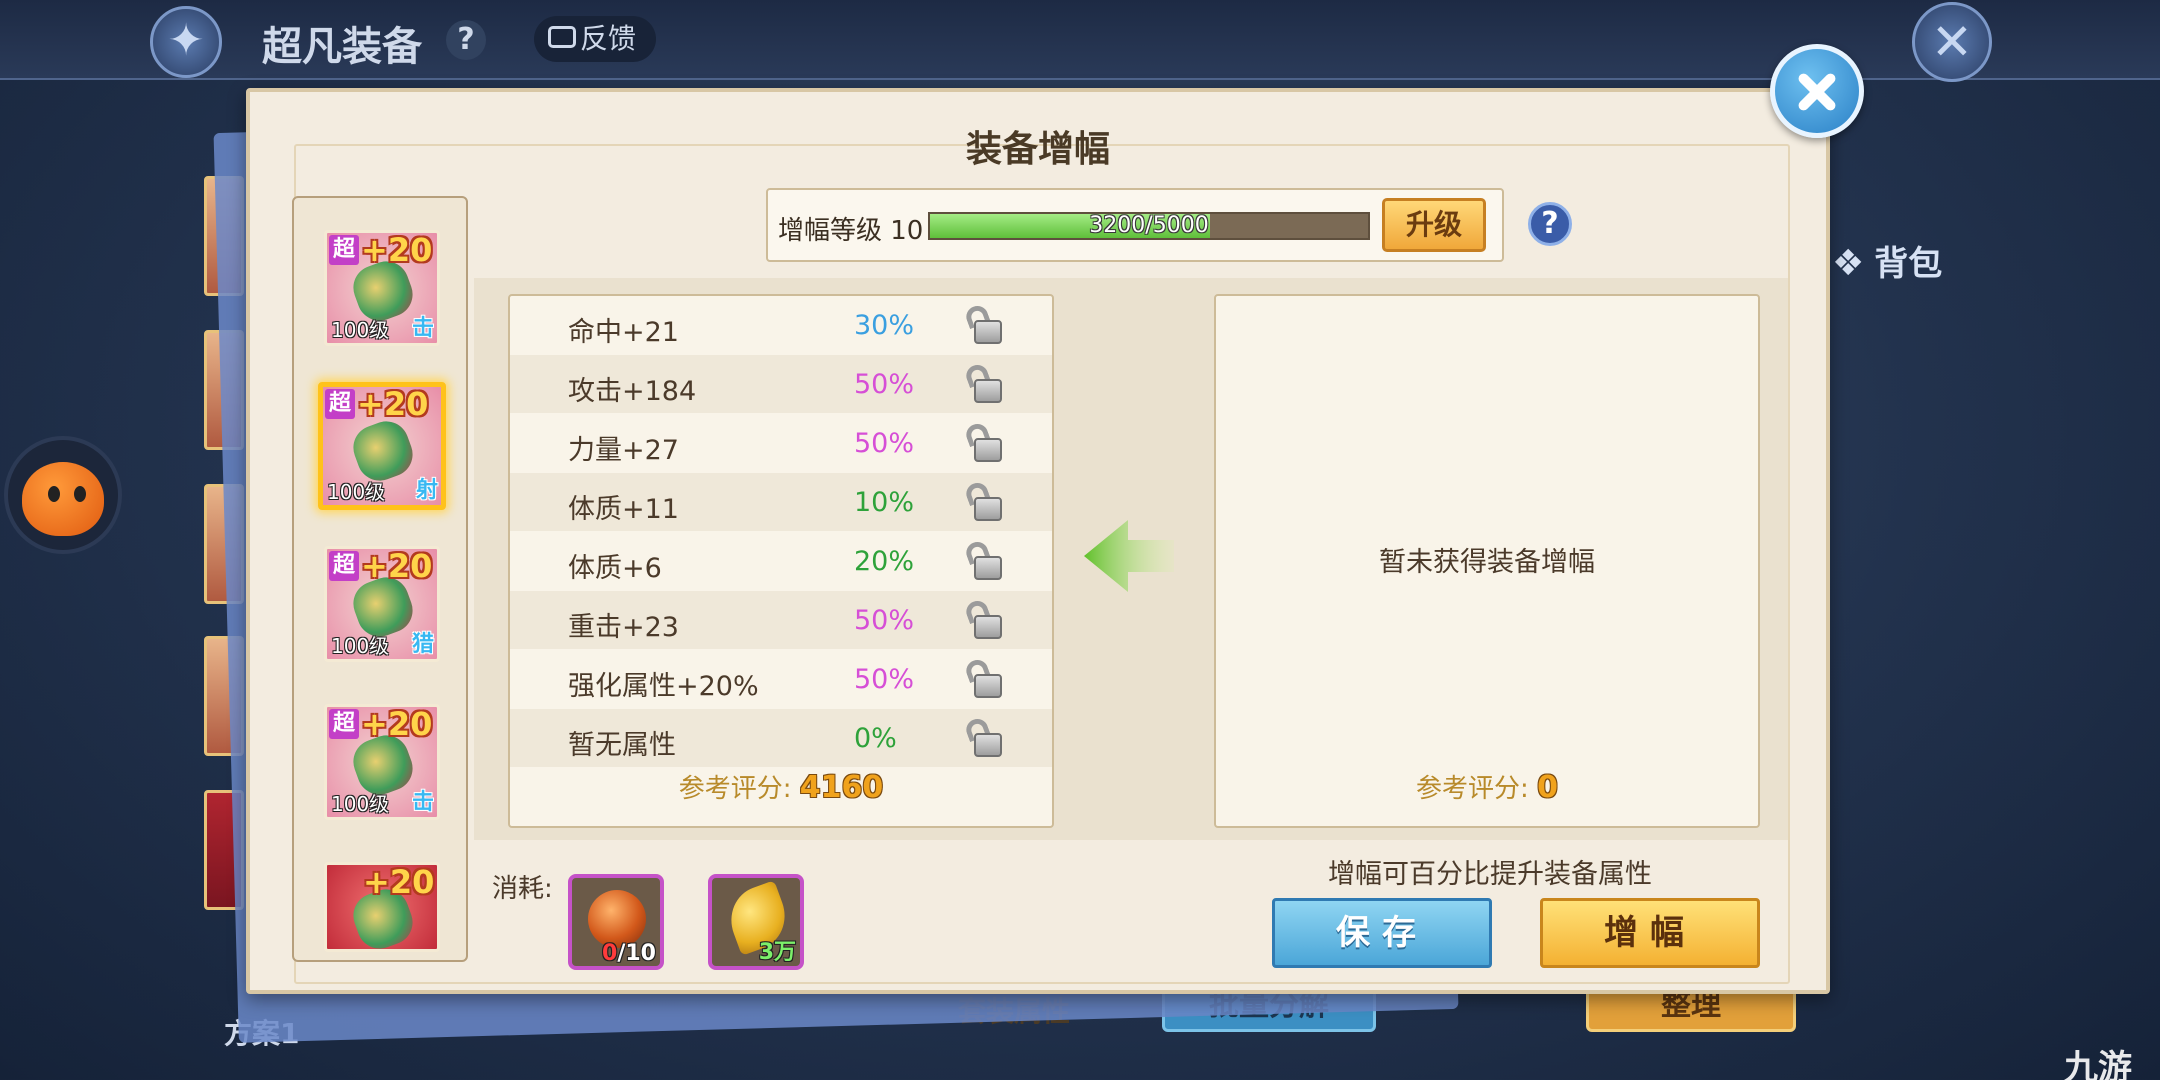 The width and height of the screenshot is (2160, 1080). Describe the element at coordinates (632, 391) in the screenshot. I see `attribute-name: 攻击+184` at that location.